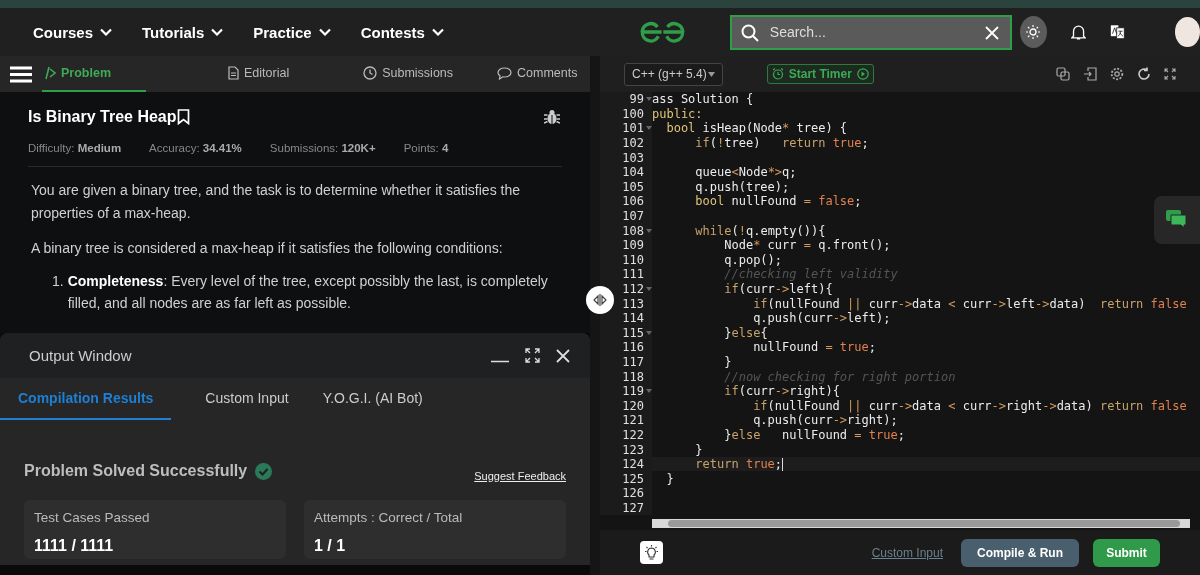 The height and width of the screenshot is (575, 1200). What do you see at coordinates (1090, 74) in the screenshot?
I see `import-icon` at bounding box center [1090, 74].